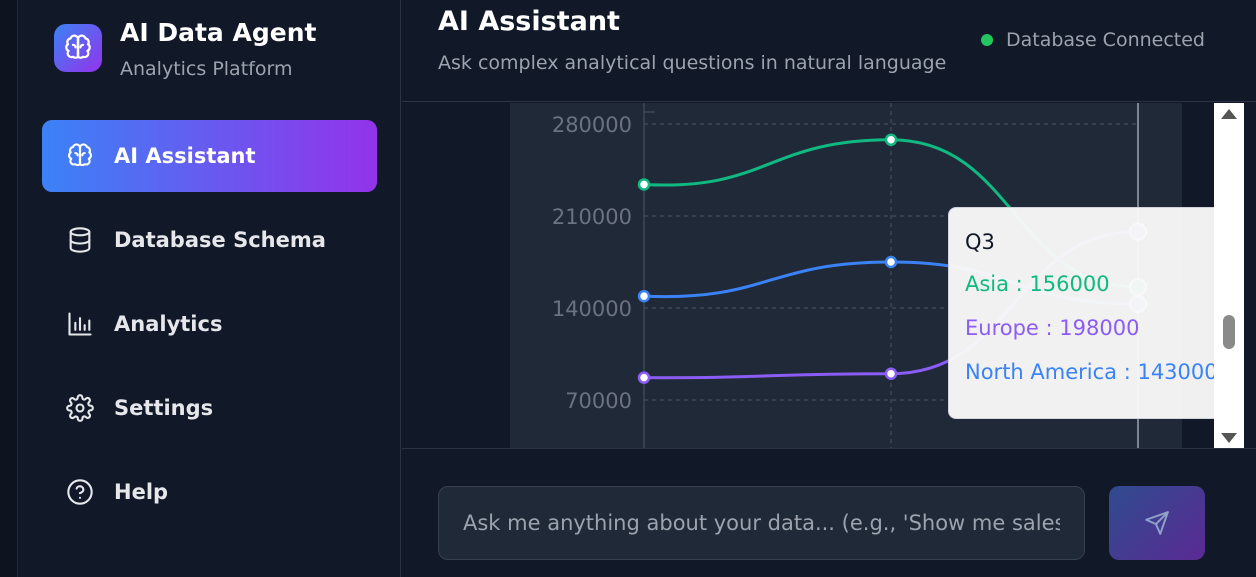 Image resolution: width=1256 pixels, height=577 pixels. Describe the element at coordinates (185, 156) in the screenshot. I see `sidebar-item-label: AI Assistant` at that location.